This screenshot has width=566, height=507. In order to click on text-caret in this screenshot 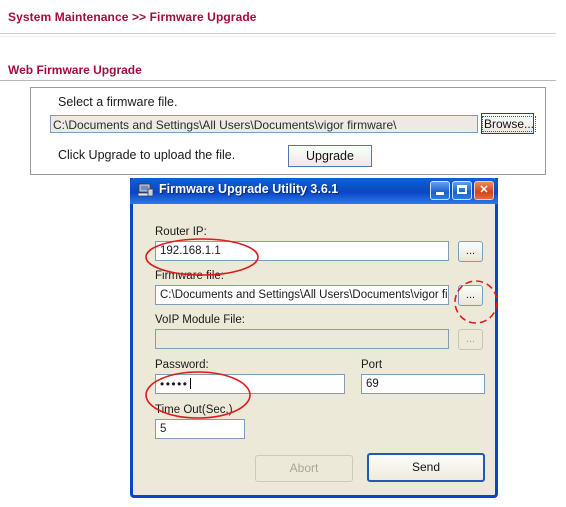, I will do `click(190, 383)`.